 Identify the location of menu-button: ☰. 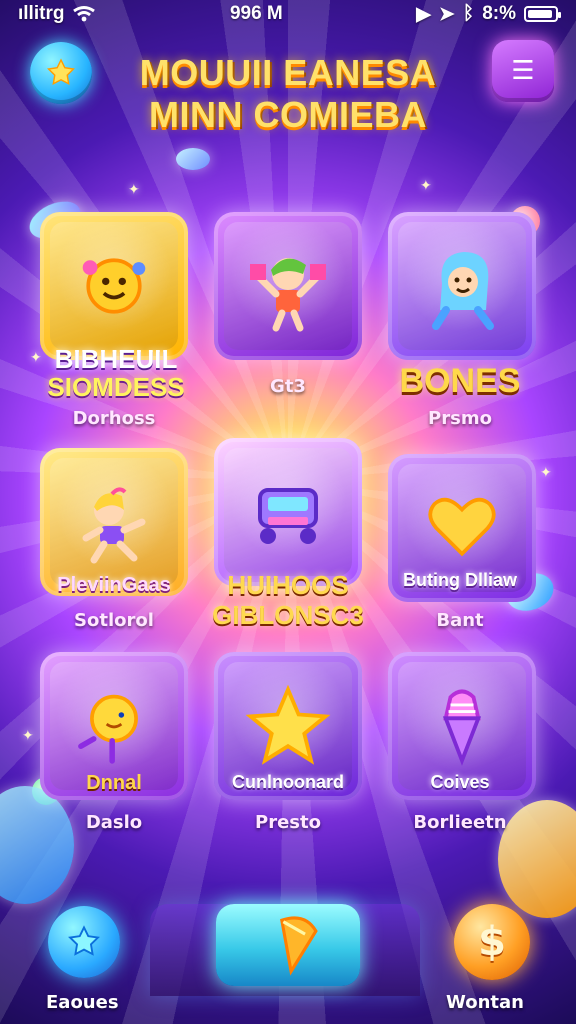
(523, 71).